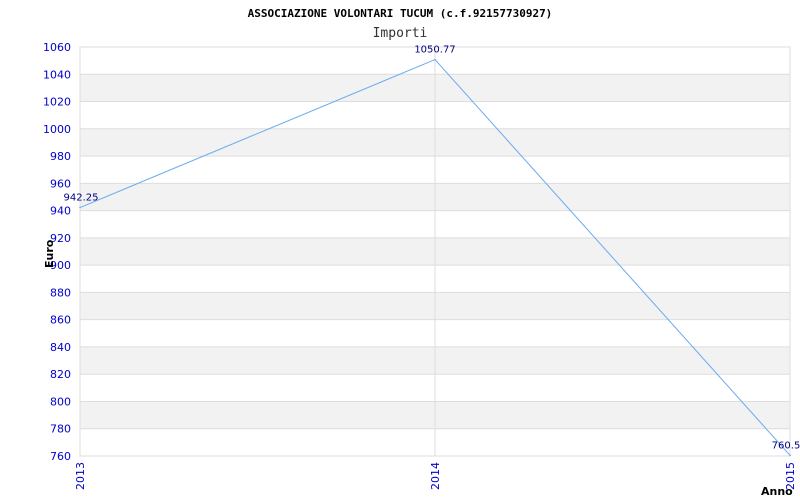 This screenshot has height=500, width=800. I want to click on data-label: 760.5, so click(786, 445).